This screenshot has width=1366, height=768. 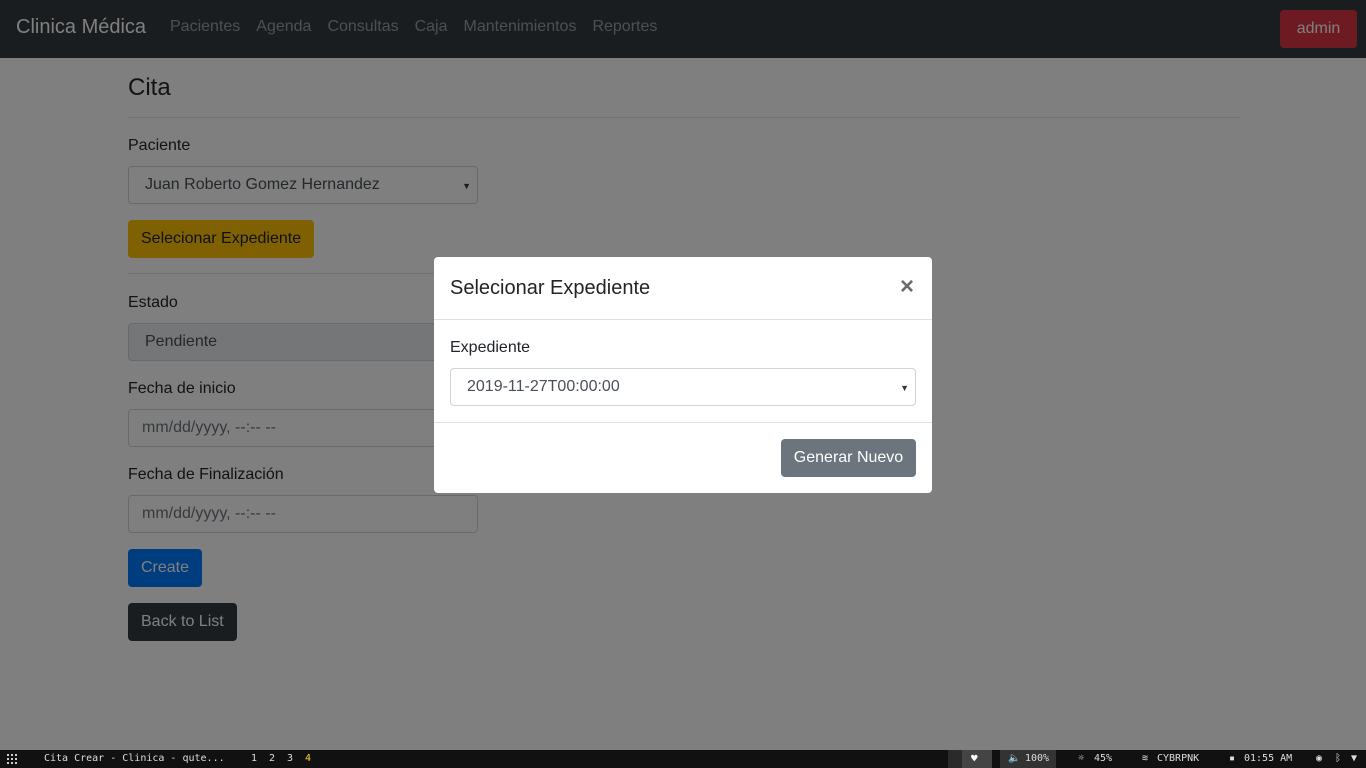 What do you see at coordinates (907, 287) in the screenshot?
I see `close-icon: ×` at bounding box center [907, 287].